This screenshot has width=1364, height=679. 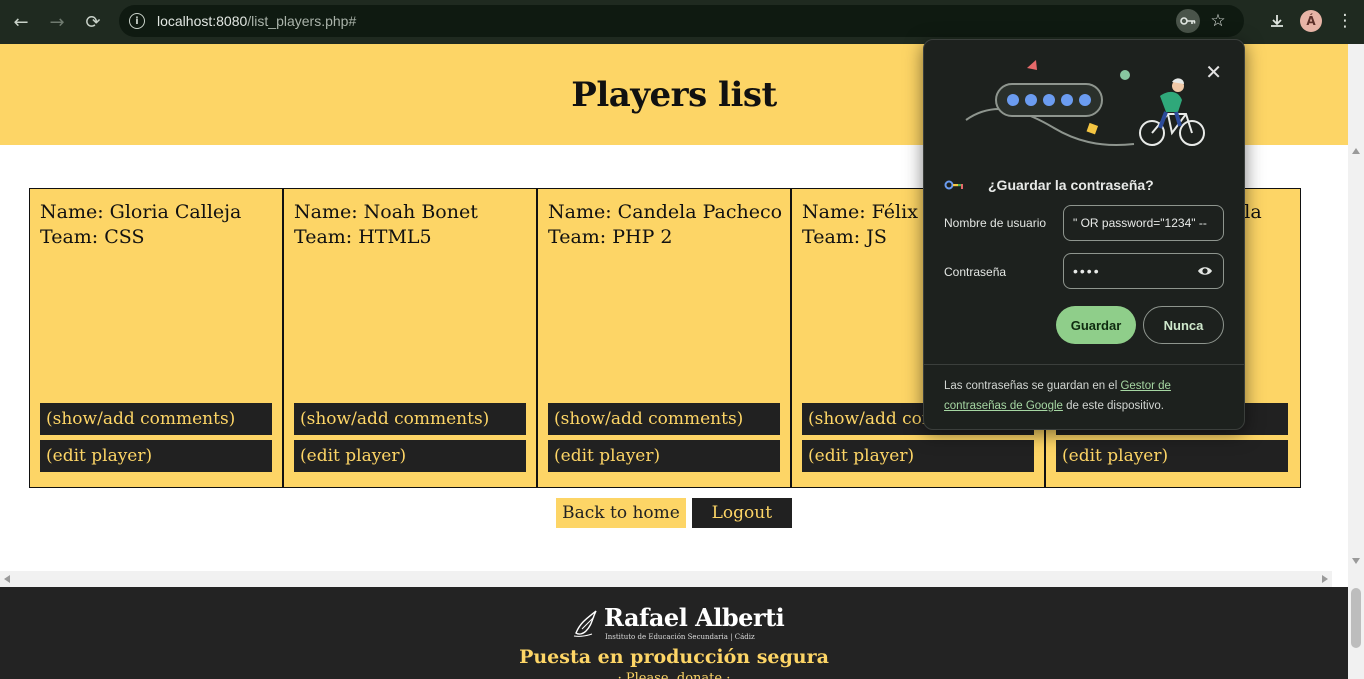 I want to click on avatar: Á, so click(x=1311, y=21).